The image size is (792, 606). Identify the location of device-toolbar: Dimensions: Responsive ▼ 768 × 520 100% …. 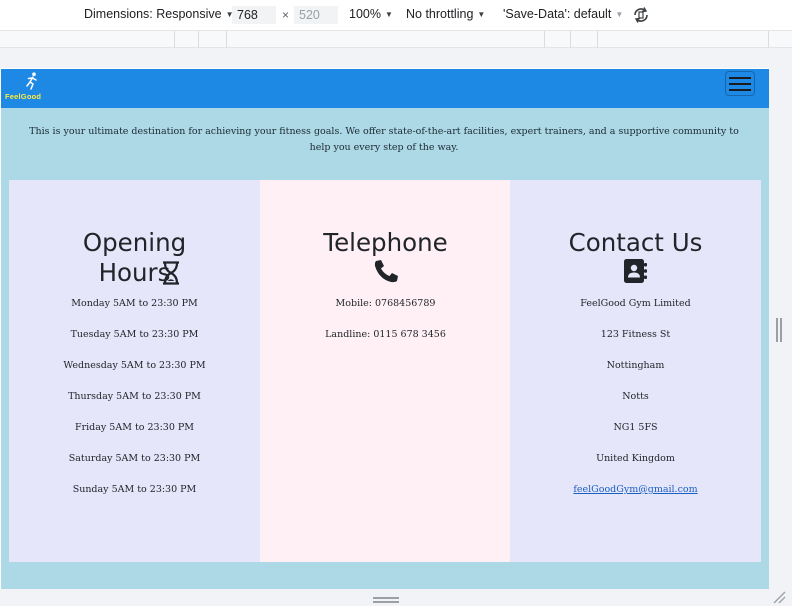
(396, 15).